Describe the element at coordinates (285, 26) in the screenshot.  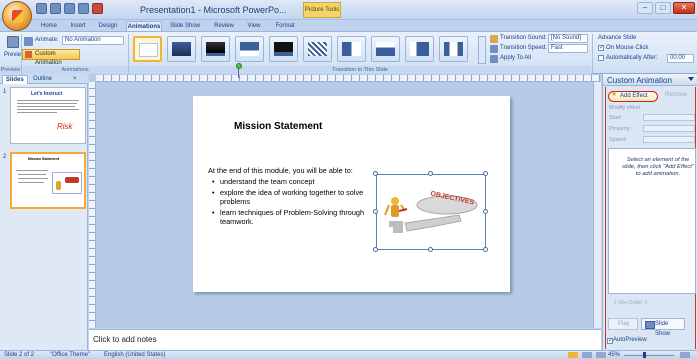
I see `tab-format: Format` at that location.